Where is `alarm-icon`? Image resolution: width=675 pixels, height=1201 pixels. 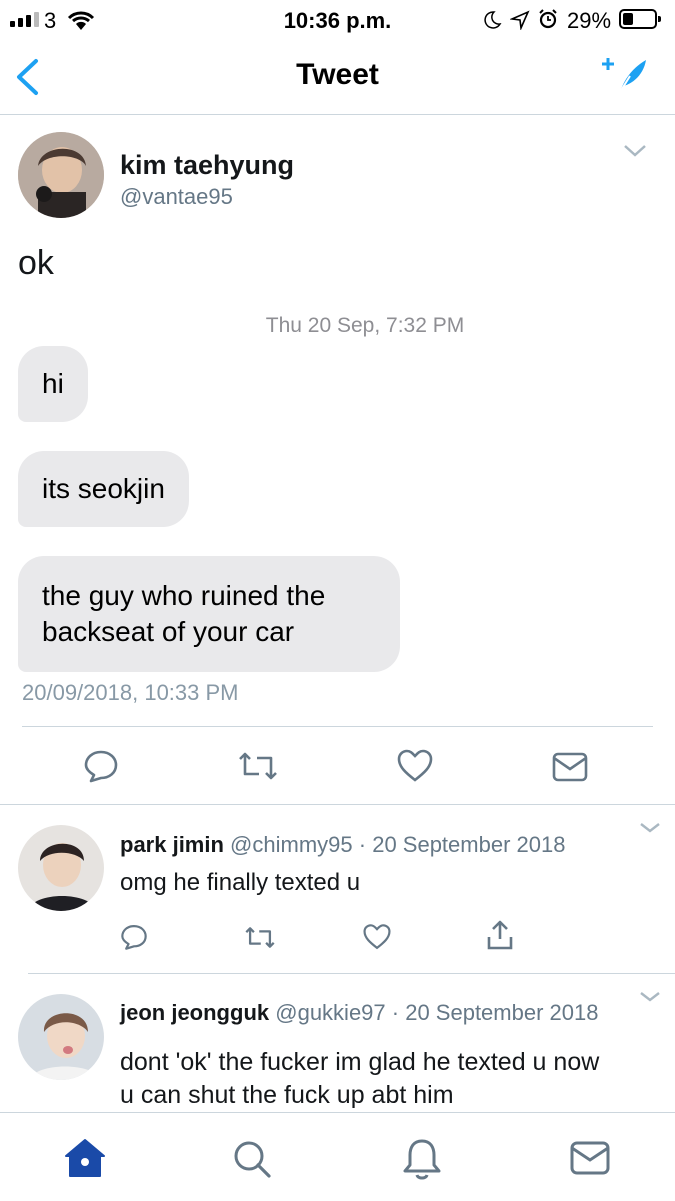 alarm-icon is located at coordinates (548, 19).